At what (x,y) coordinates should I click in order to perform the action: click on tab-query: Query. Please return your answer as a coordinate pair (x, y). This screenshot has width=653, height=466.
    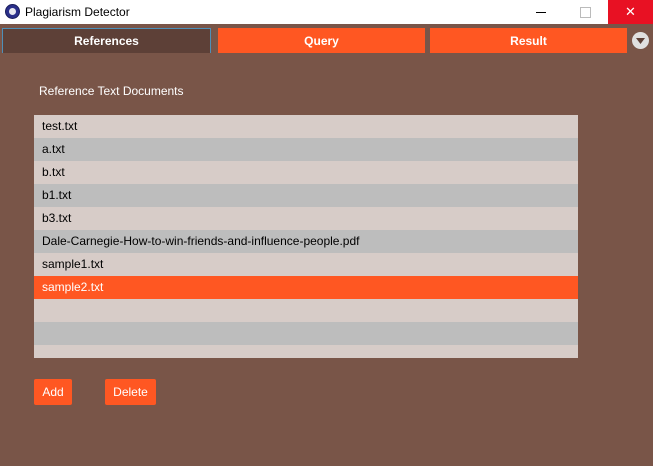
    Looking at the image, I should click on (321, 40).